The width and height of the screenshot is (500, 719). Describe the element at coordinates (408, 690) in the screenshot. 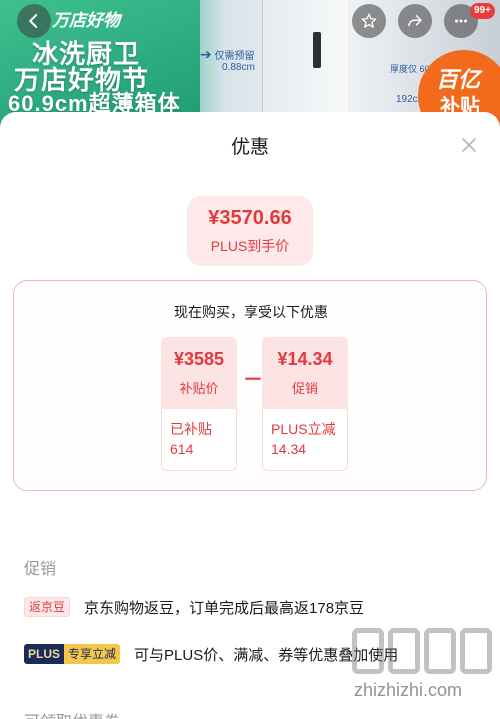

I see `watermark-text: zhizhizhi.com` at that location.